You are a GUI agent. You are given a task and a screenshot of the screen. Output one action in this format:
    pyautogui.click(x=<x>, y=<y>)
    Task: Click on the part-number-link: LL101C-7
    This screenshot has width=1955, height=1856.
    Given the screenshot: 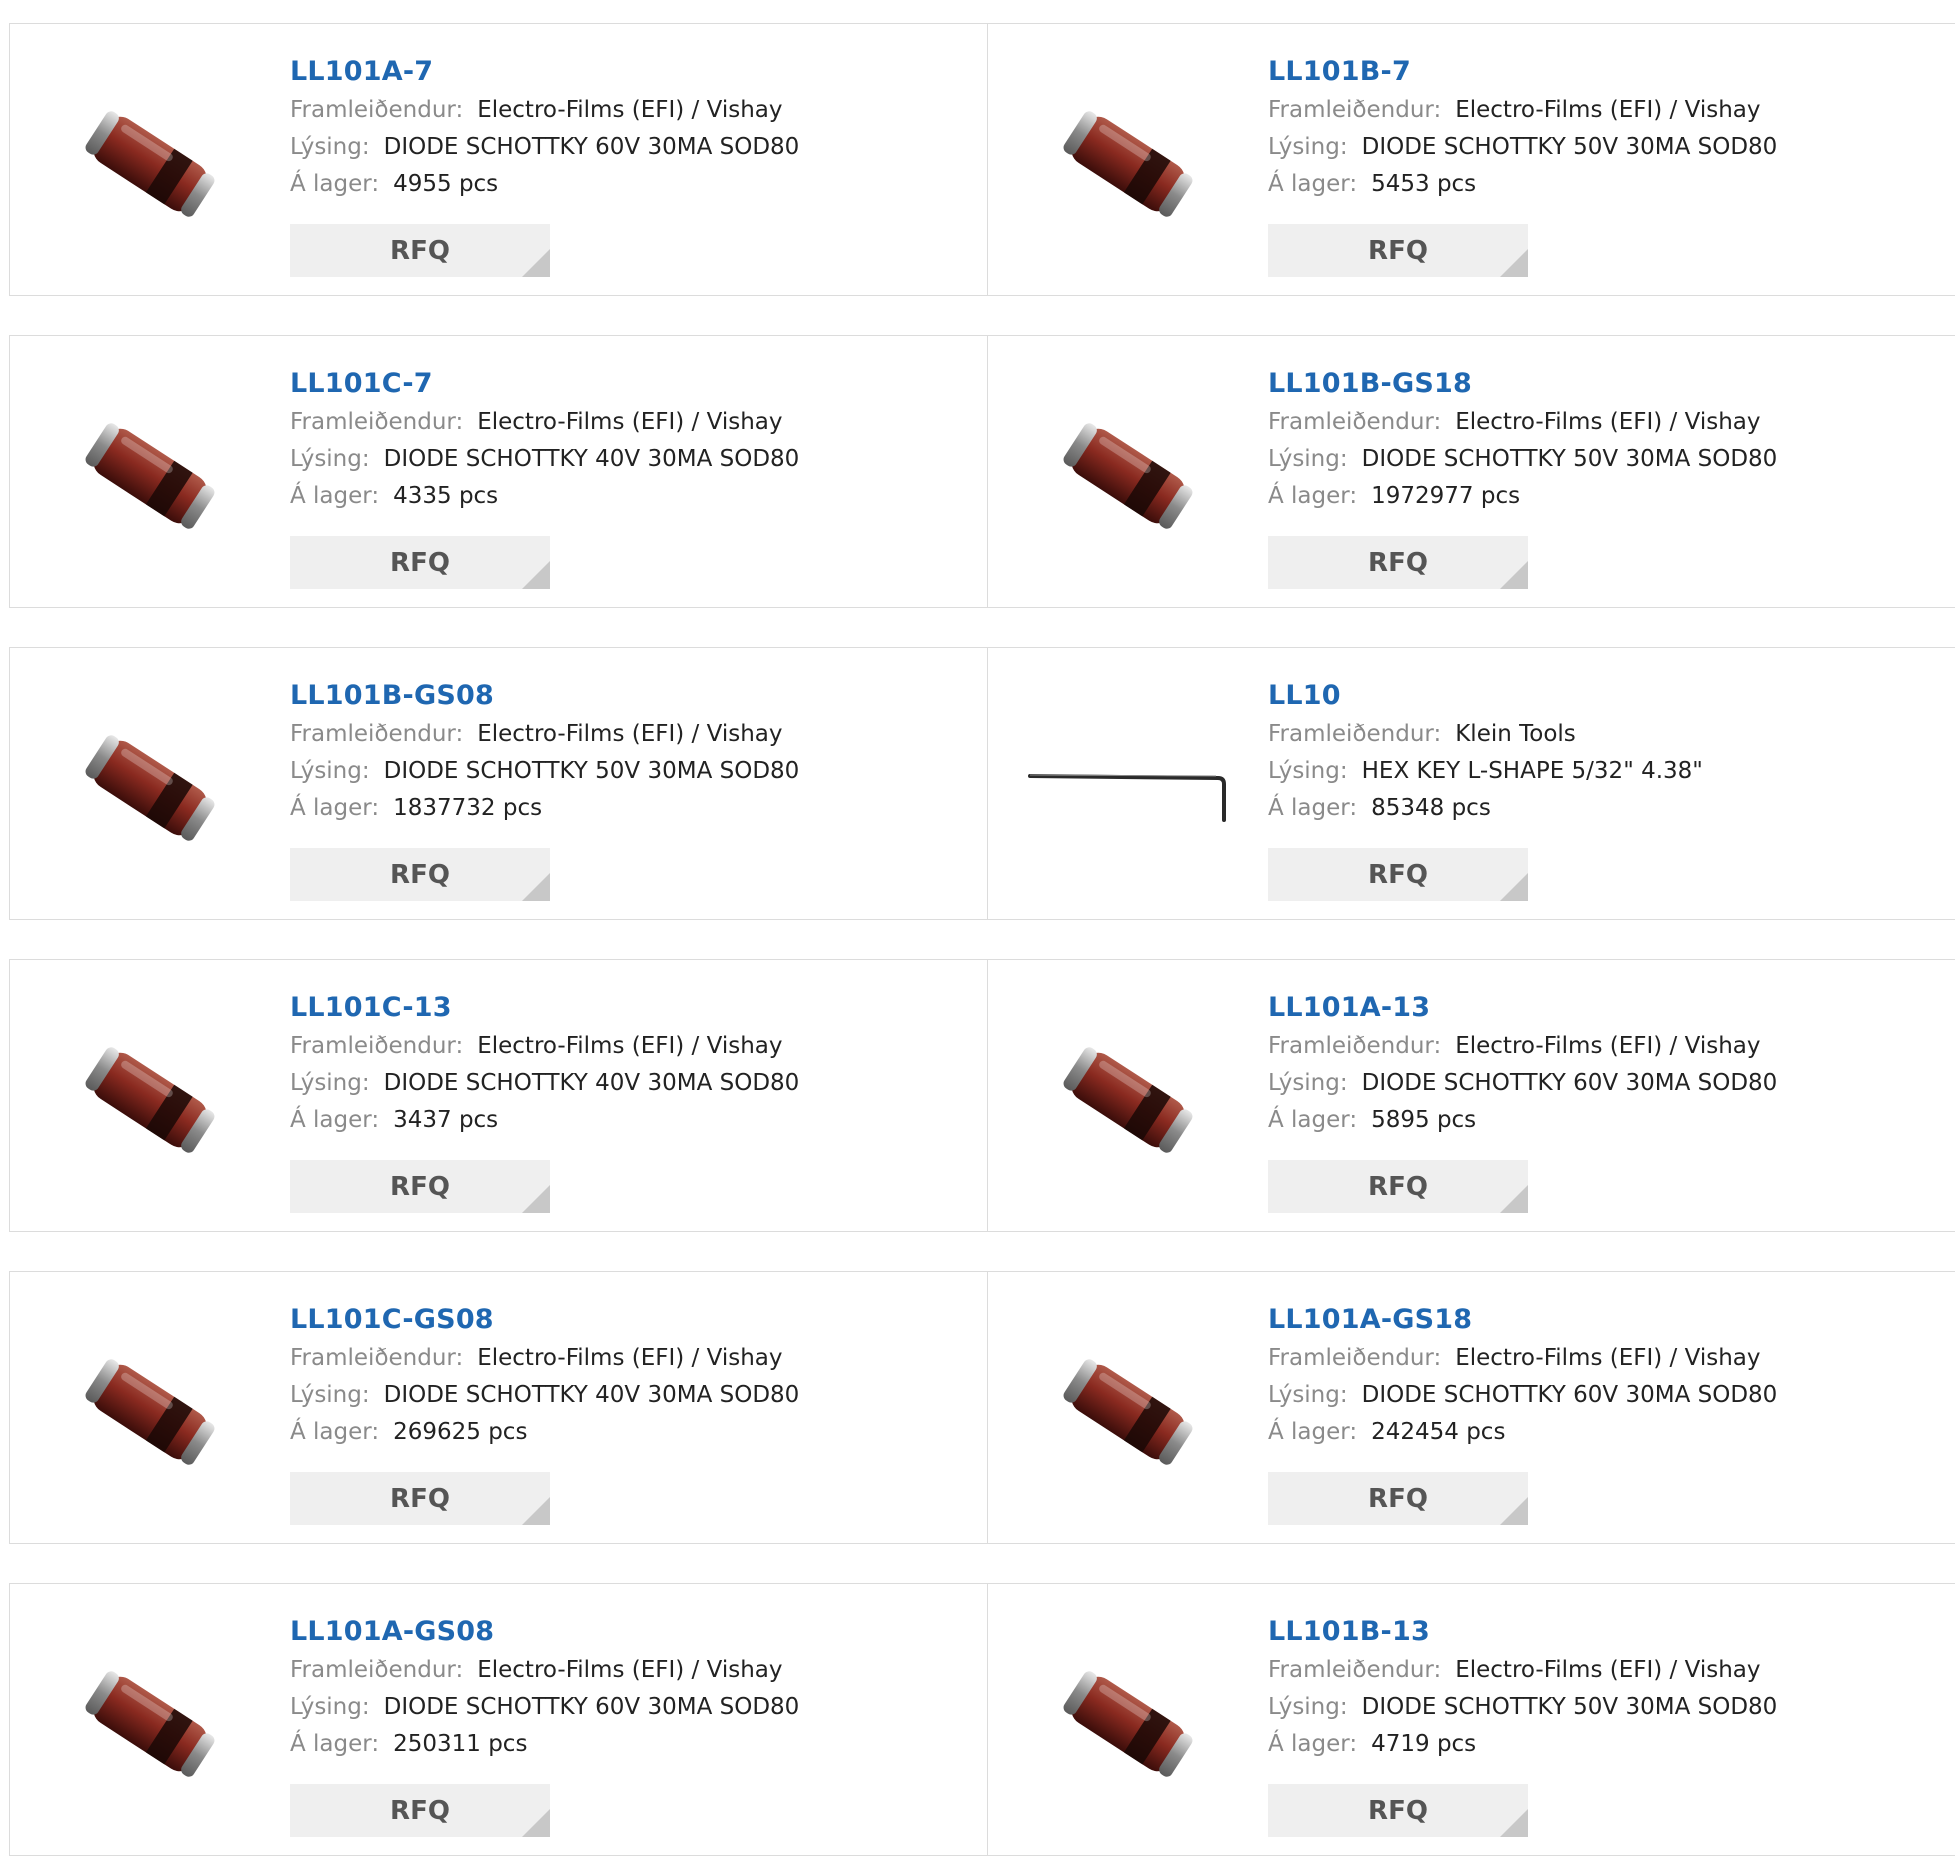 What is the action you would take?
    pyautogui.click(x=544, y=384)
    